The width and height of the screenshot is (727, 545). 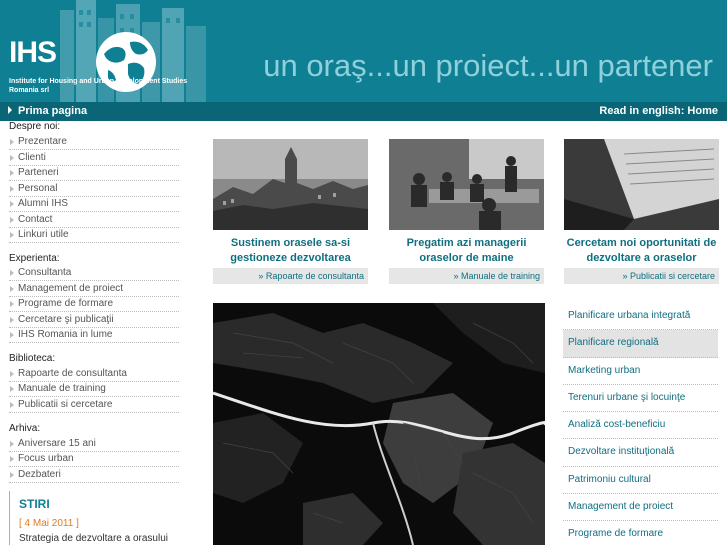 What do you see at coordinates (466, 276) in the screenshot?
I see `card-link-manuale: » Manuale de training` at bounding box center [466, 276].